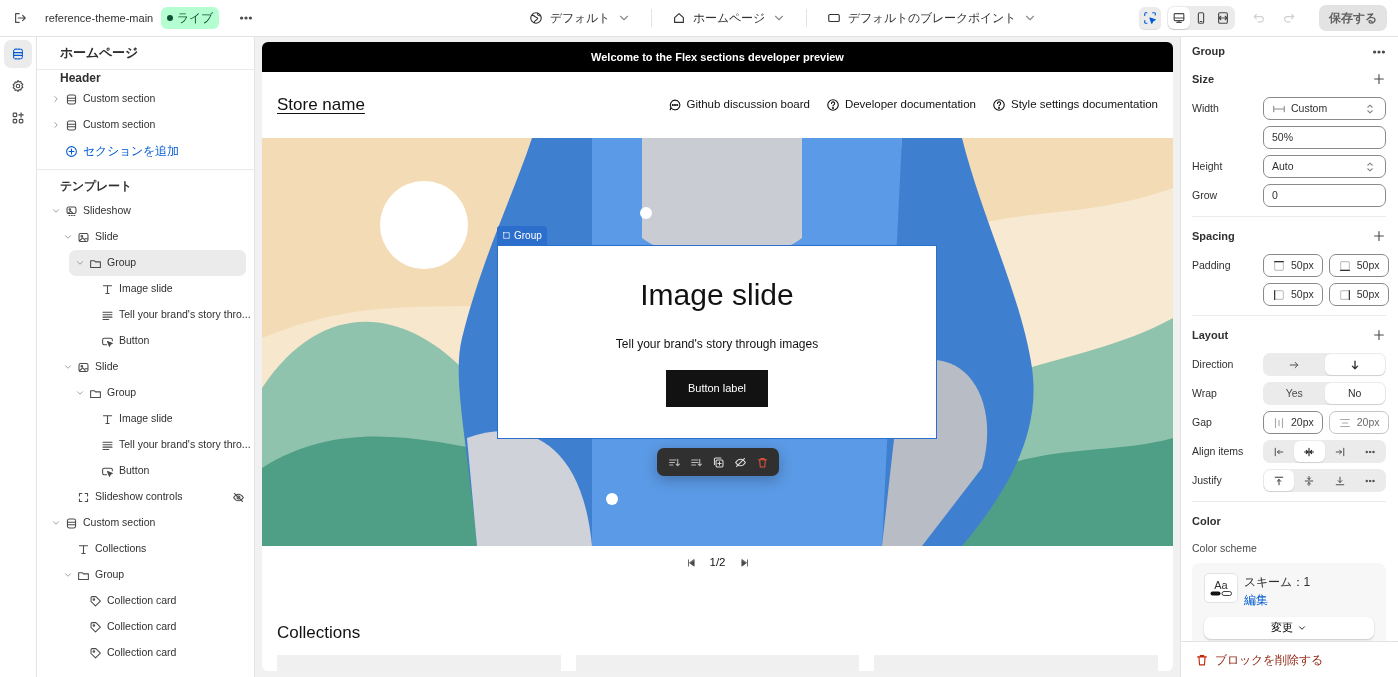 This screenshot has width=1398, height=677. What do you see at coordinates (145, 53) in the screenshot?
I see `sidebar-title: ホームページ` at bounding box center [145, 53].